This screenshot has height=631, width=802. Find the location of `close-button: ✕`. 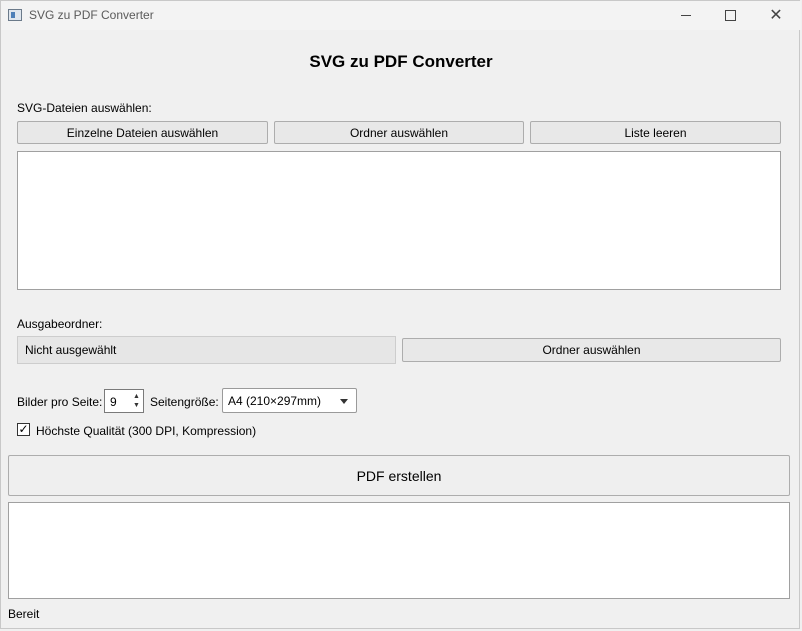

close-button: ✕ is located at coordinates (776, 15).